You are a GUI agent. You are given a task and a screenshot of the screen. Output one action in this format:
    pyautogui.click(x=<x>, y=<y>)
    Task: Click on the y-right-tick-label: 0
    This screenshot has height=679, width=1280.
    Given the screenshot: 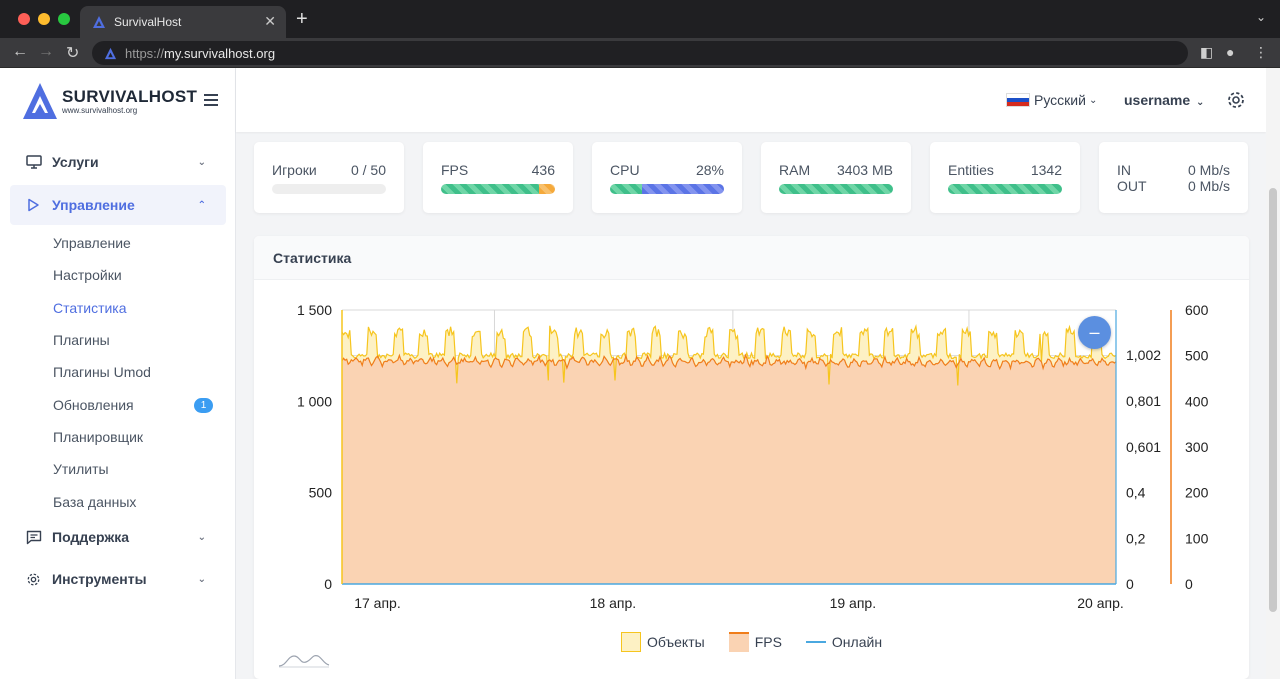 What is the action you would take?
    pyautogui.click(x=1189, y=584)
    